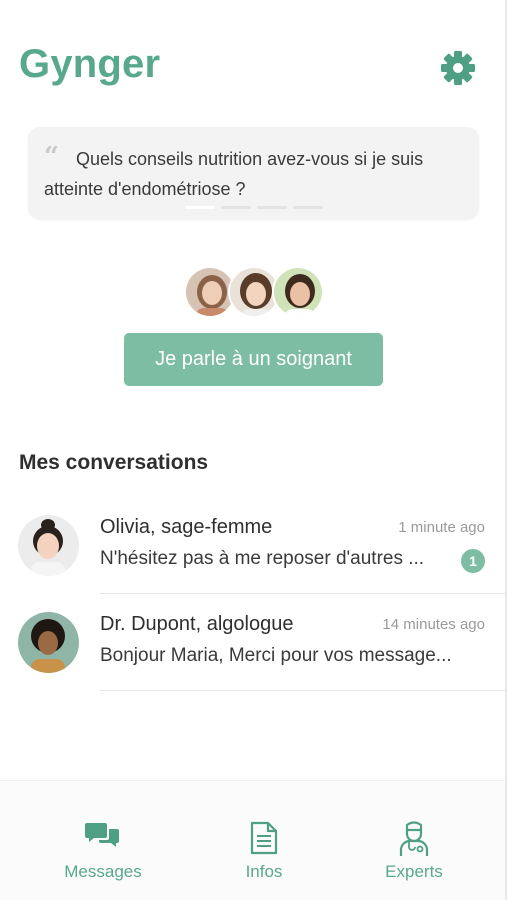  What do you see at coordinates (90, 64) in the screenshot?
I see `app-title: Gynger` at bounding box center [90, 64].